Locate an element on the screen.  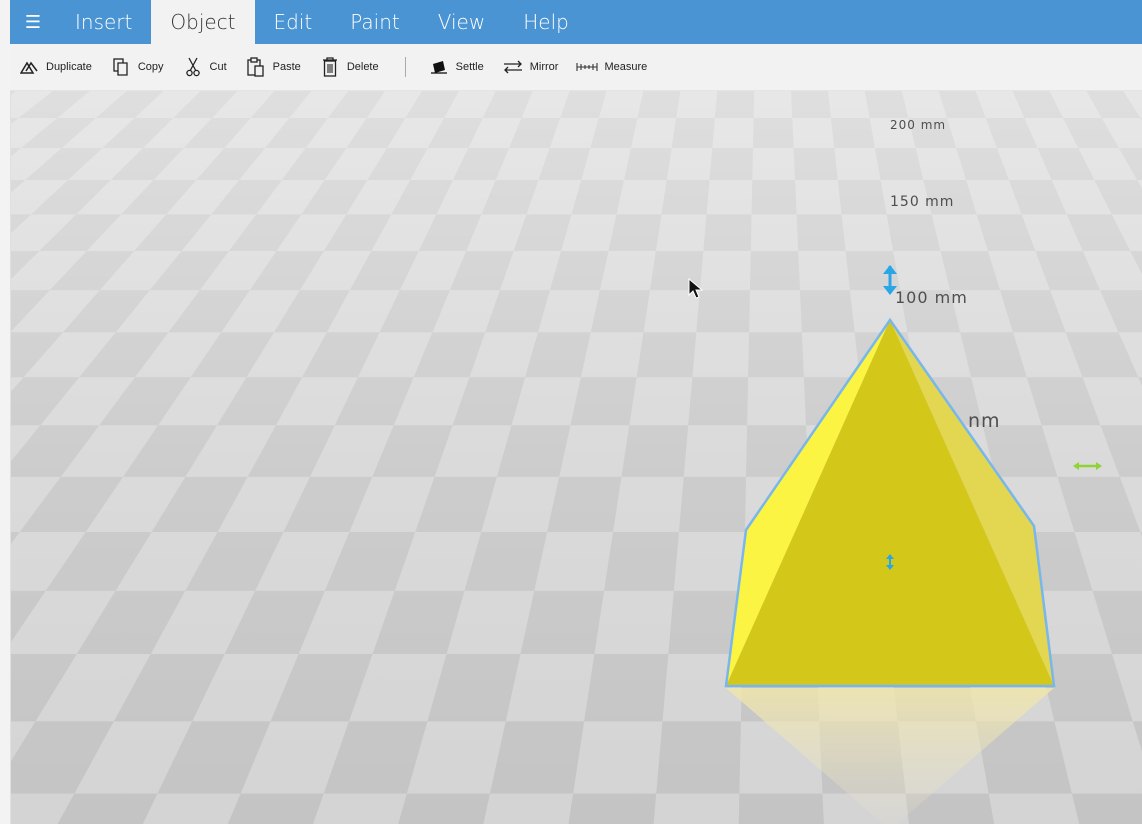
ruler-label-150mm: 150 mm is located at coordinates (922, 202).